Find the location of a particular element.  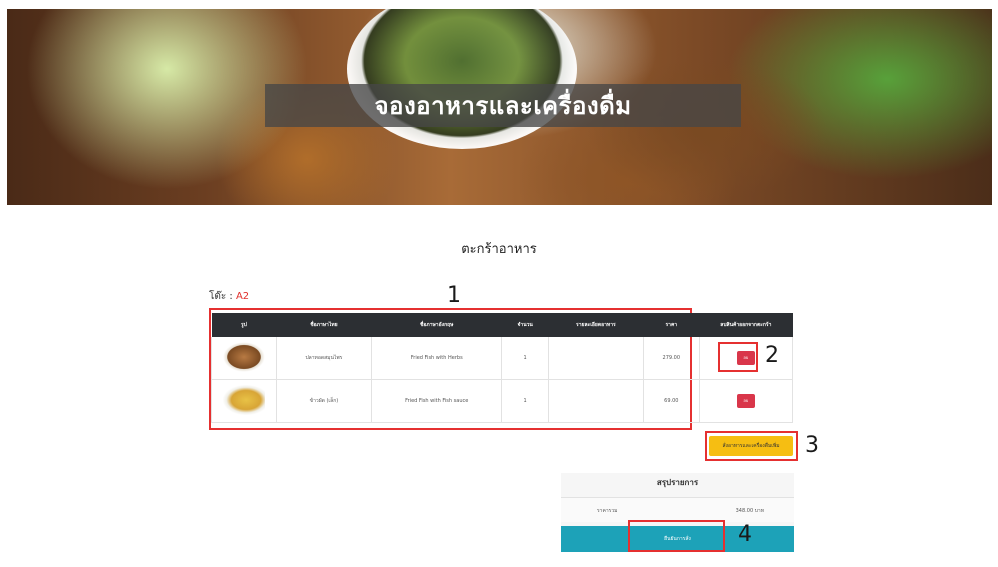

cell-name-en: Fried Fish with Herbs is located at coordinates (437, 358).